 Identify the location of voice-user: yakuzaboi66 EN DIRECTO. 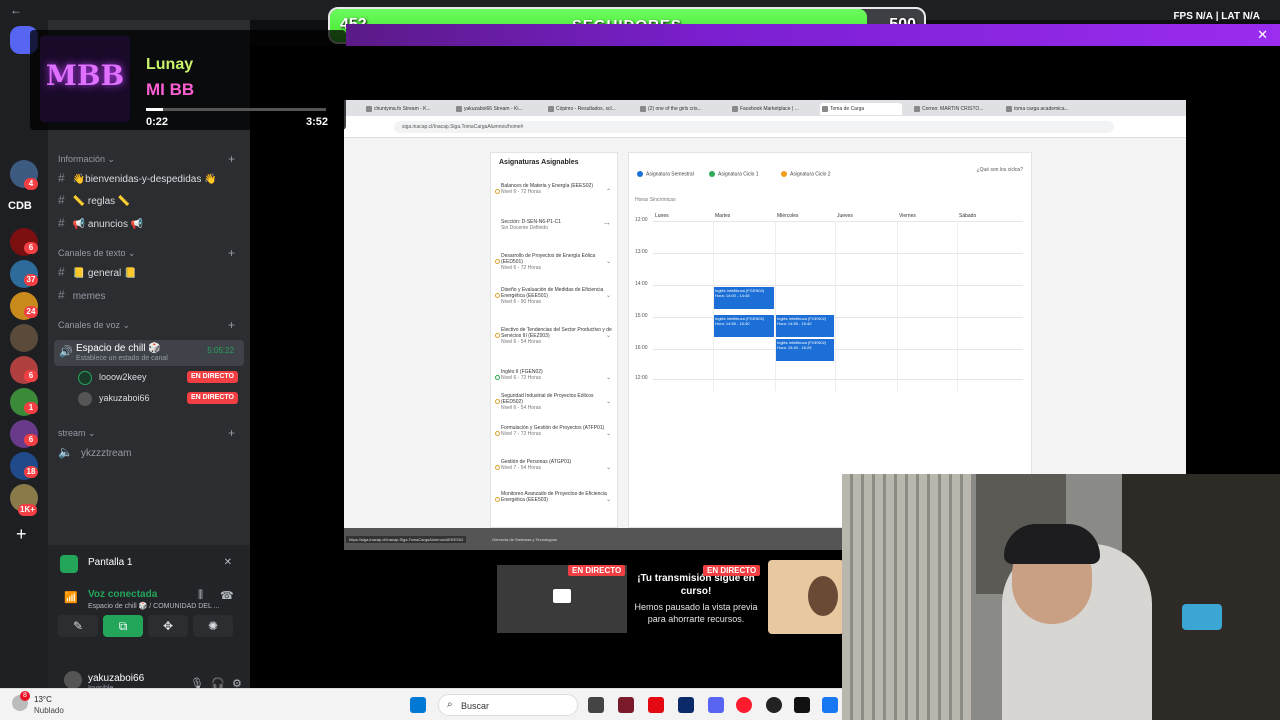
(158, 398).